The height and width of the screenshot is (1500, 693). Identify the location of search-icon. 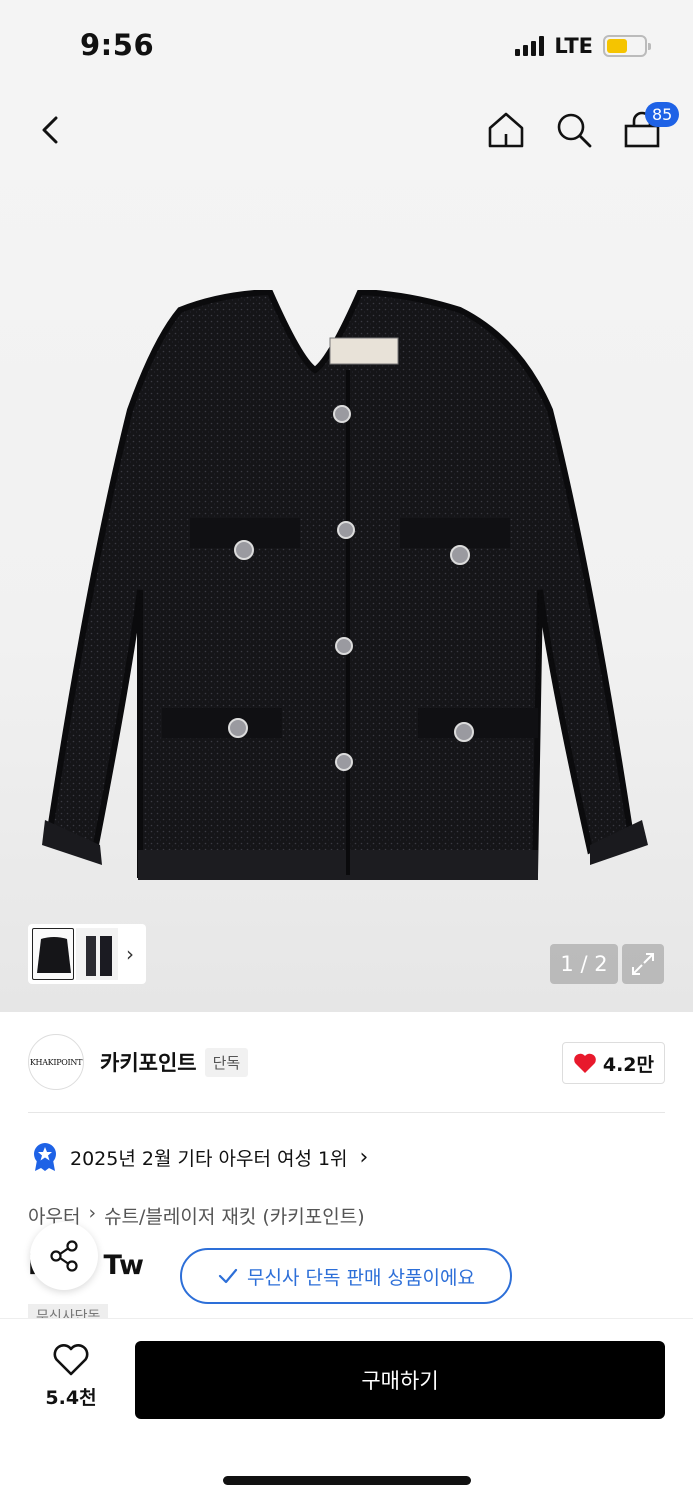
(574, 130).